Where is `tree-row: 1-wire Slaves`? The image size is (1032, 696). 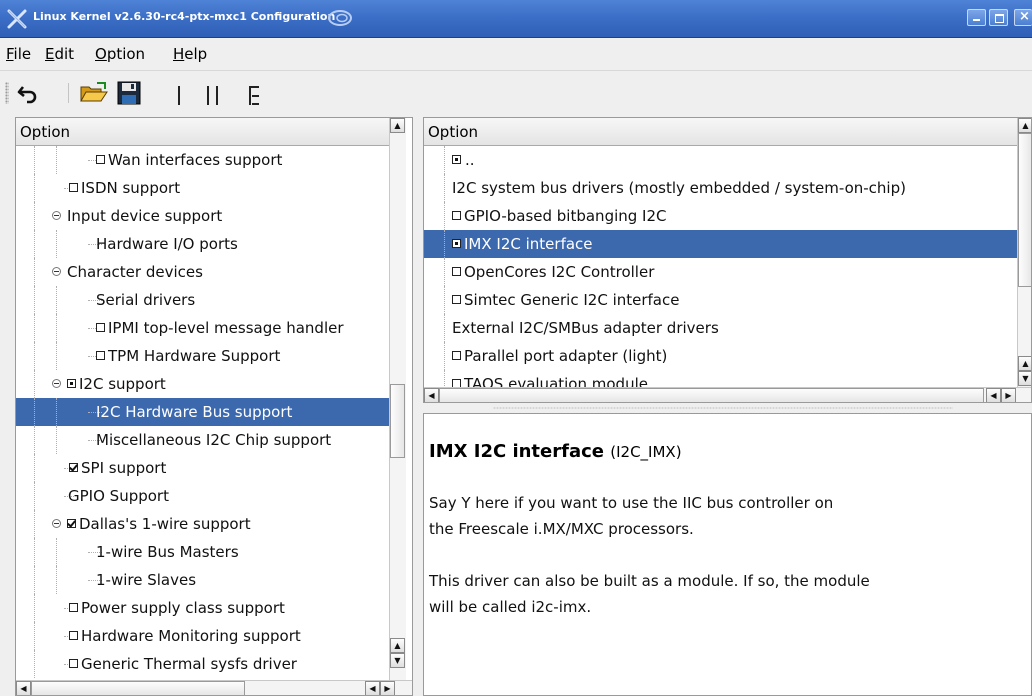 tree-row: 1-wire Slaves is located at coordinates (202, 580).